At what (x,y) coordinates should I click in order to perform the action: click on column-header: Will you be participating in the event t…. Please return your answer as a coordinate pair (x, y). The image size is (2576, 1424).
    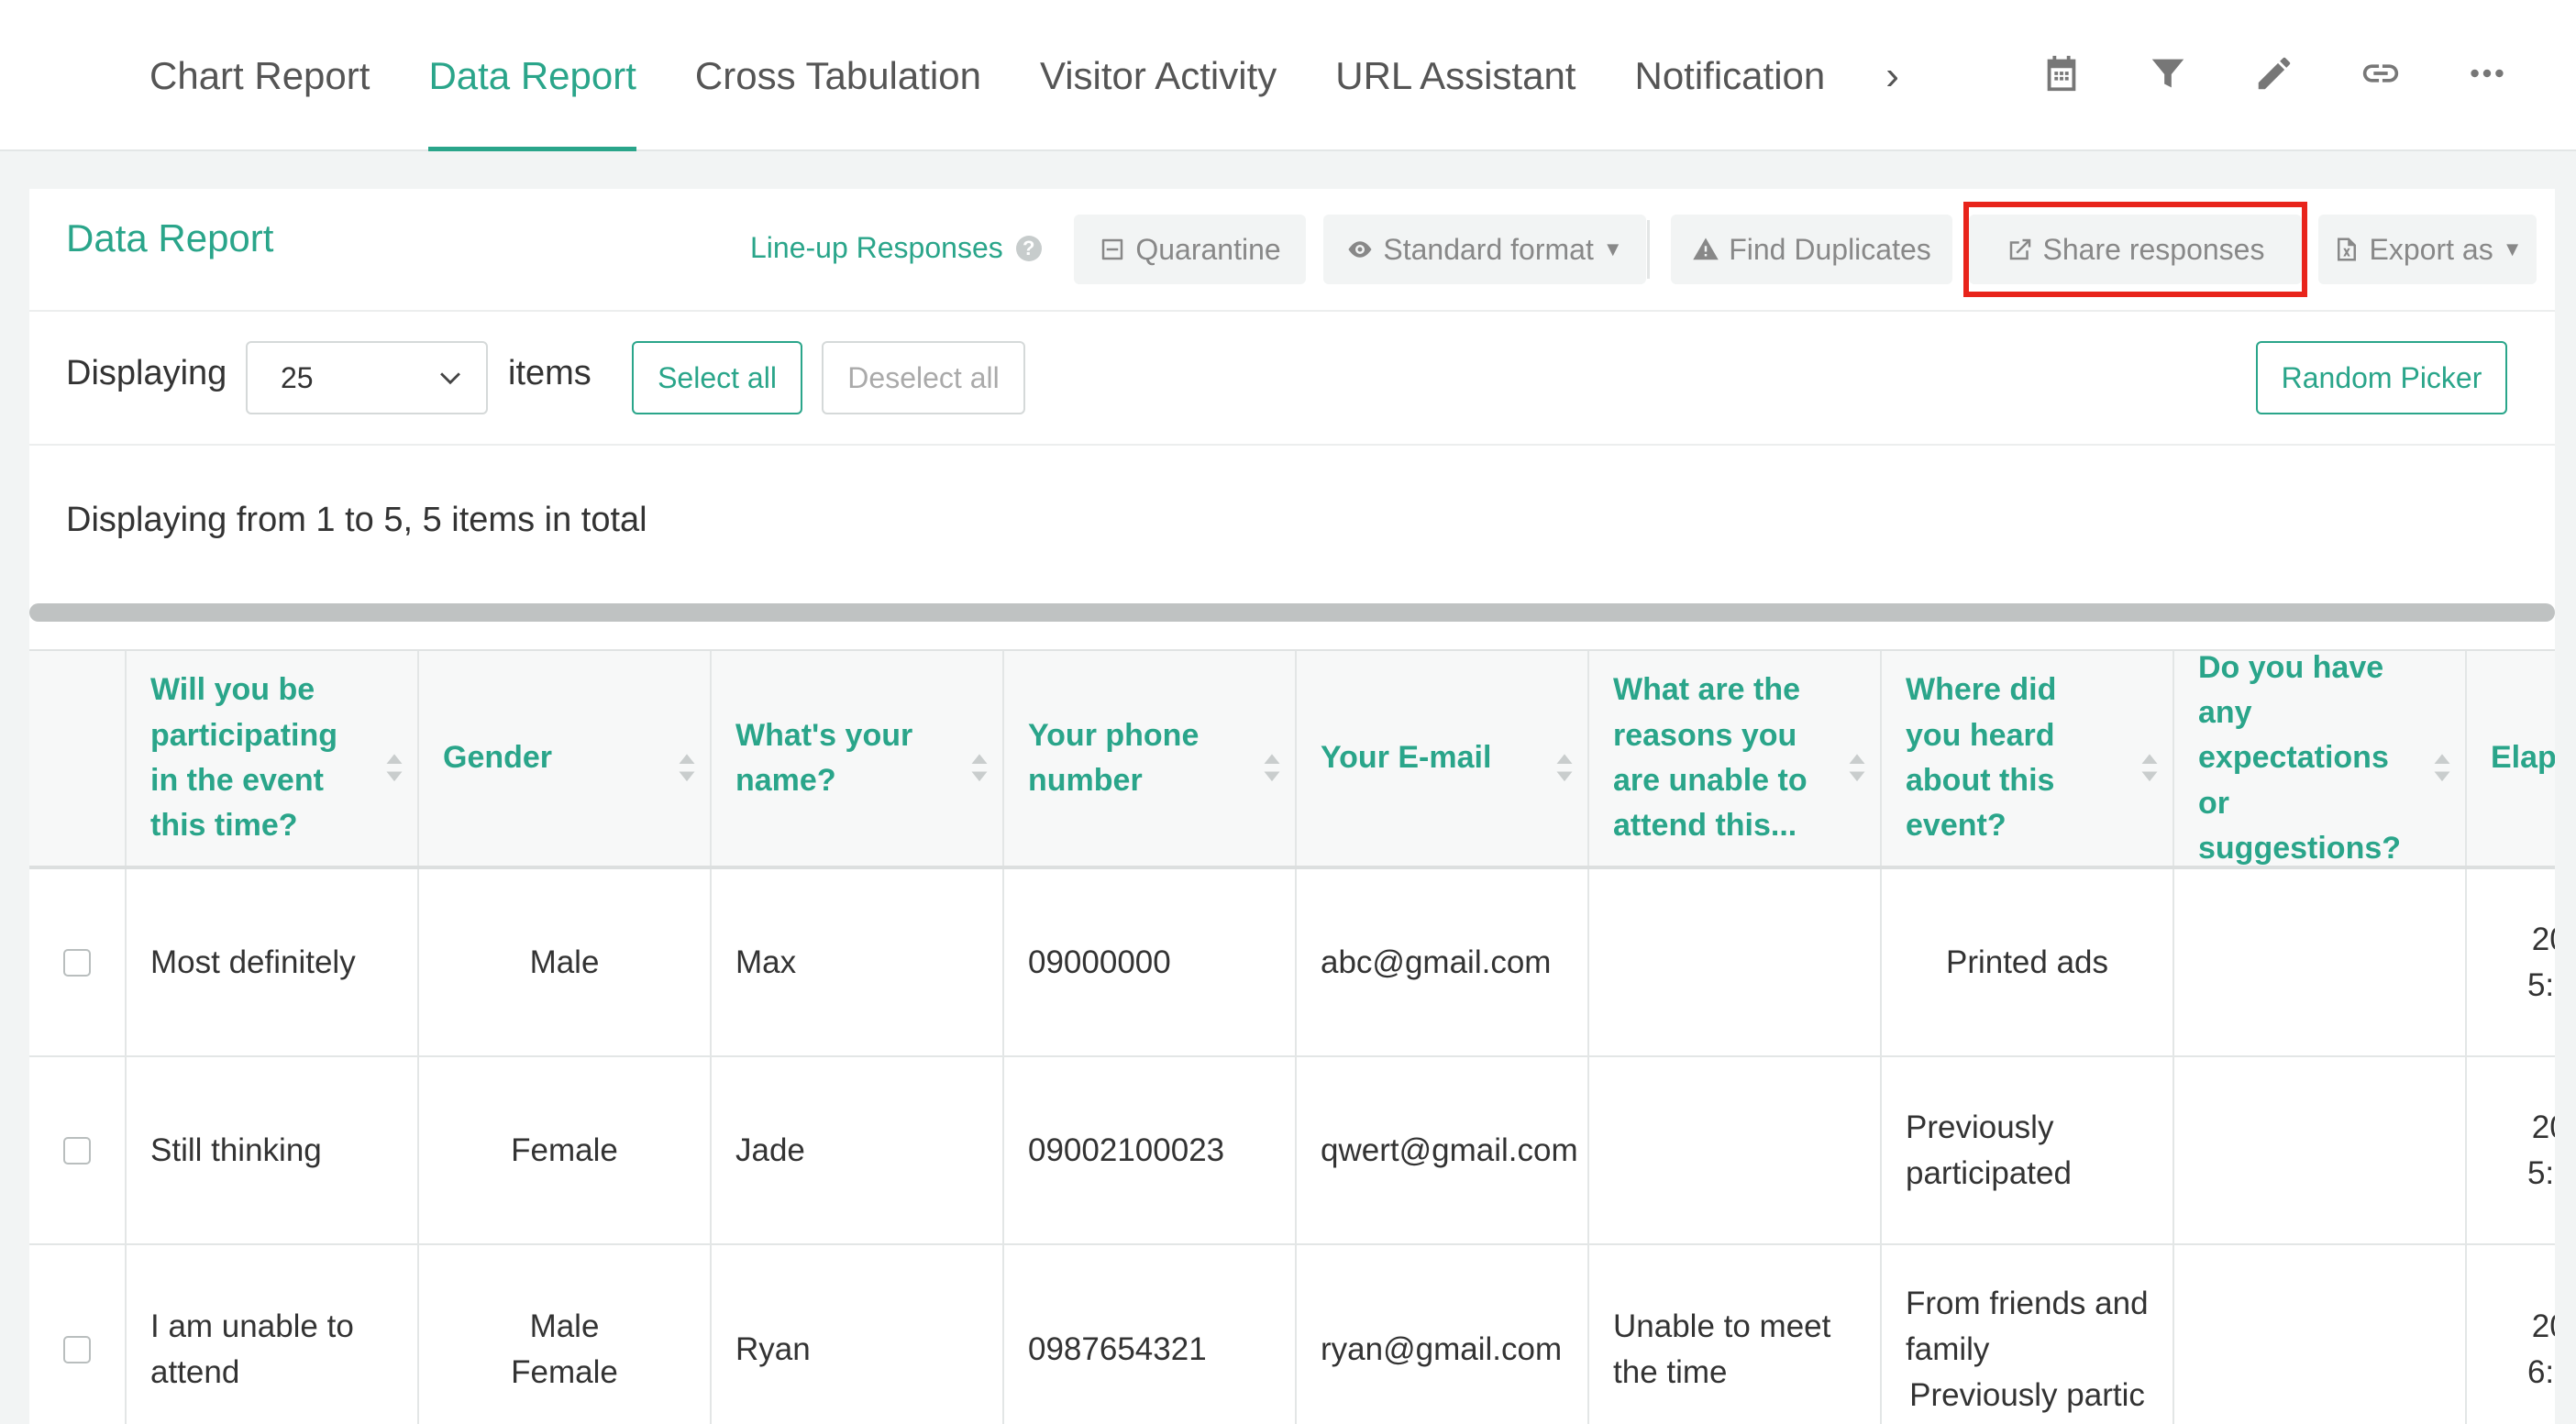
    Looking at the image, I should click on (273, 758).